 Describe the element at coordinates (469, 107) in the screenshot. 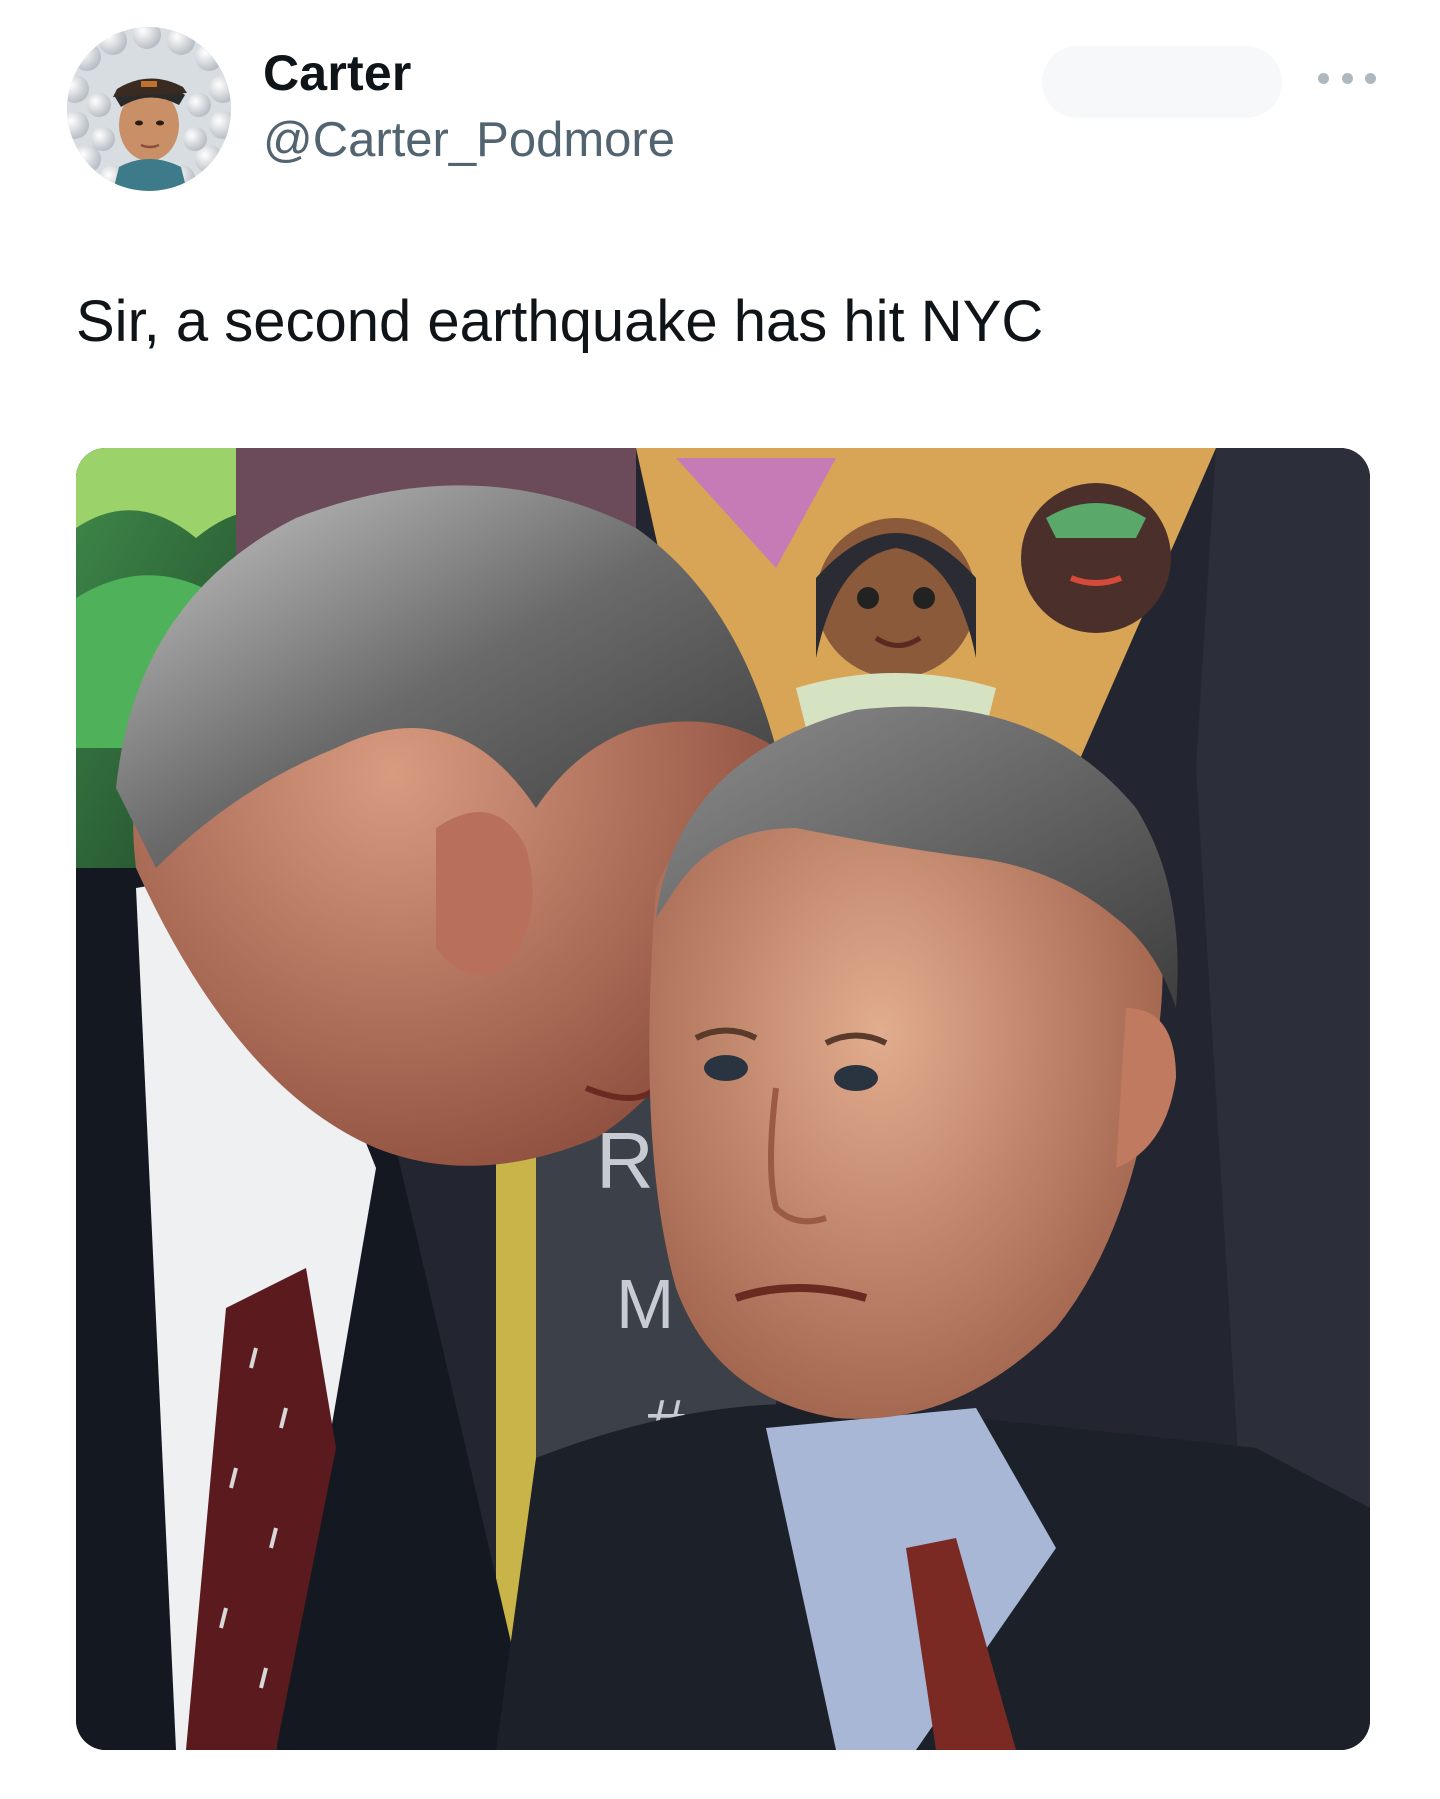

I see `author-names: Carter @Carter_Podmore` at that location.